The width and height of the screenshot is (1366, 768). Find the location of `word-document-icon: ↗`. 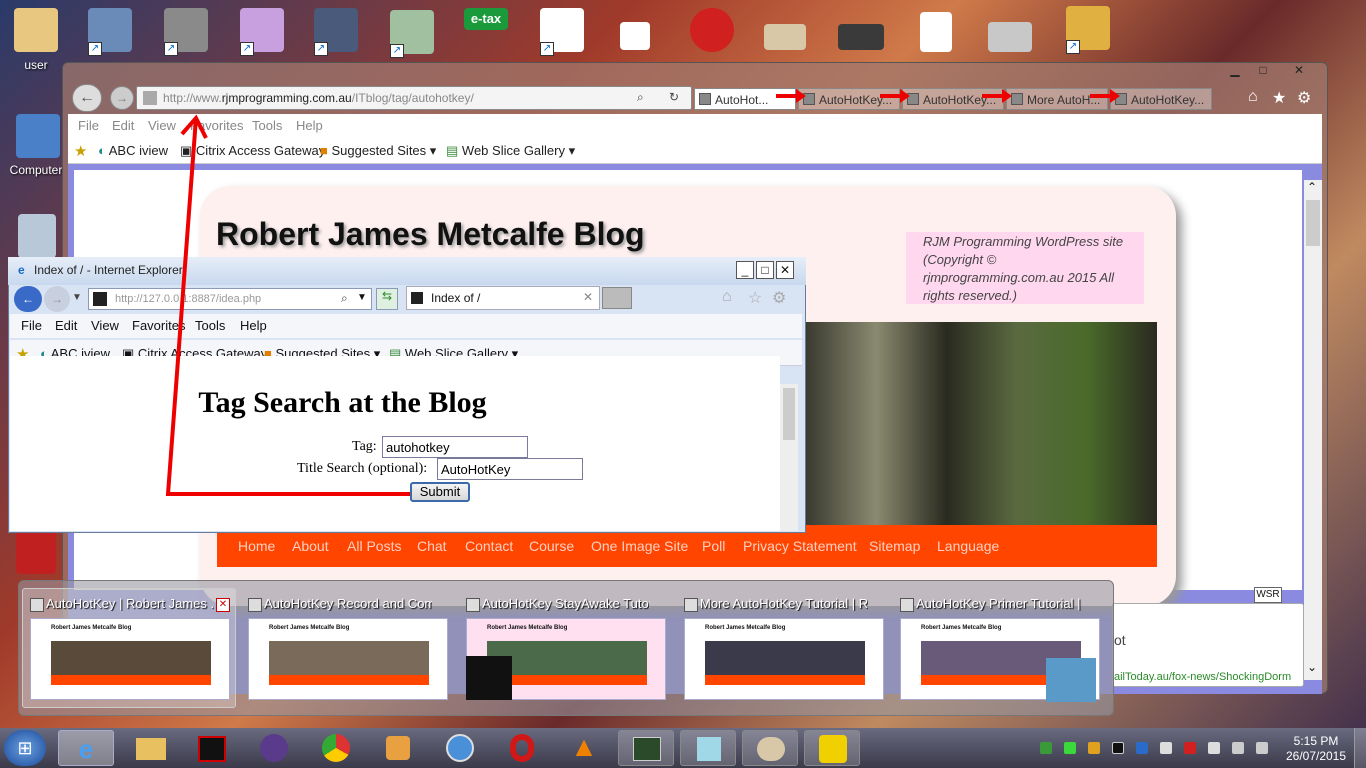

word-document-icon: ↗ is located at coordinates (562, 32).